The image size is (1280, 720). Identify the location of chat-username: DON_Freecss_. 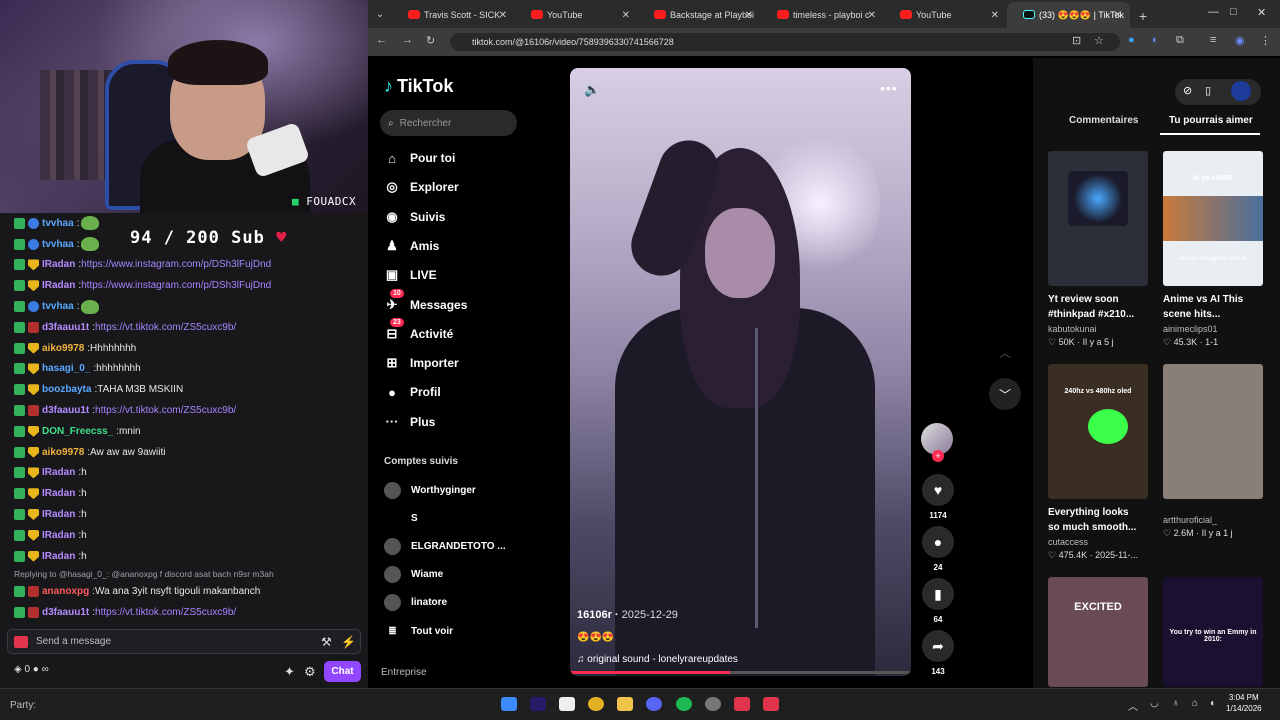
(77, 431).